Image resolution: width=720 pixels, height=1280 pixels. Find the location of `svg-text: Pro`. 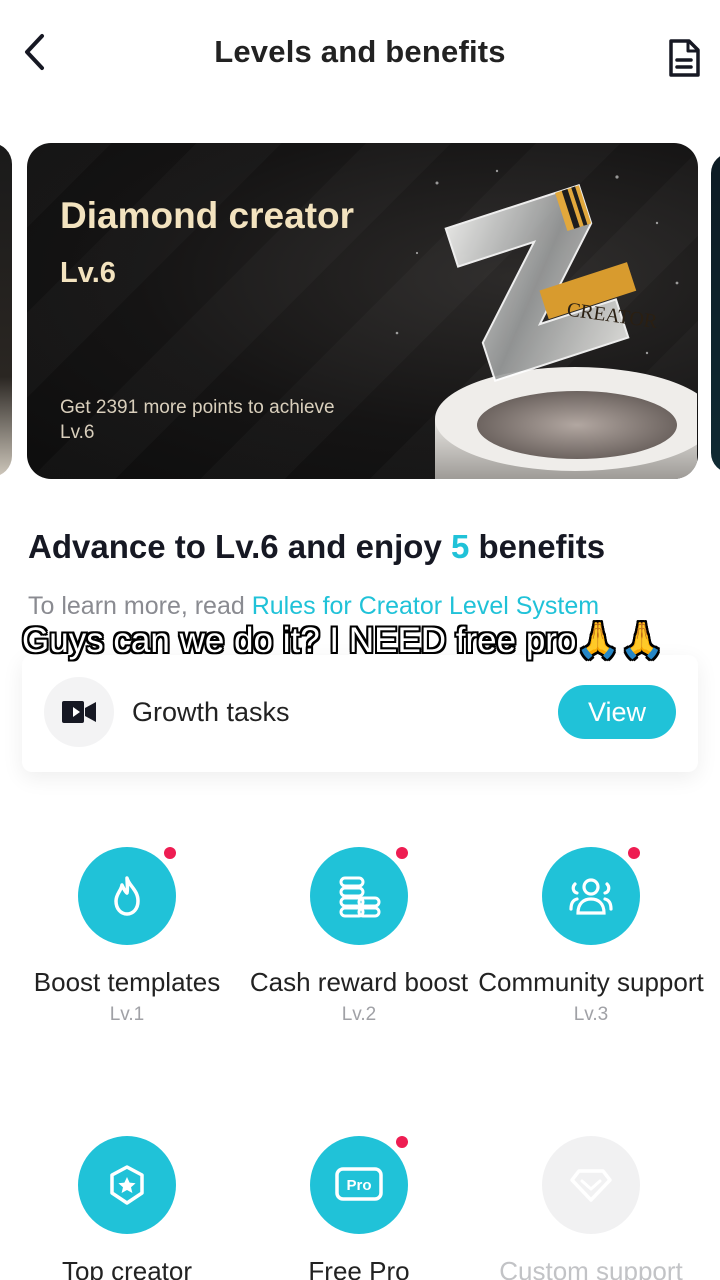

svg-text: Pro is located at coordinates (358, 1185).